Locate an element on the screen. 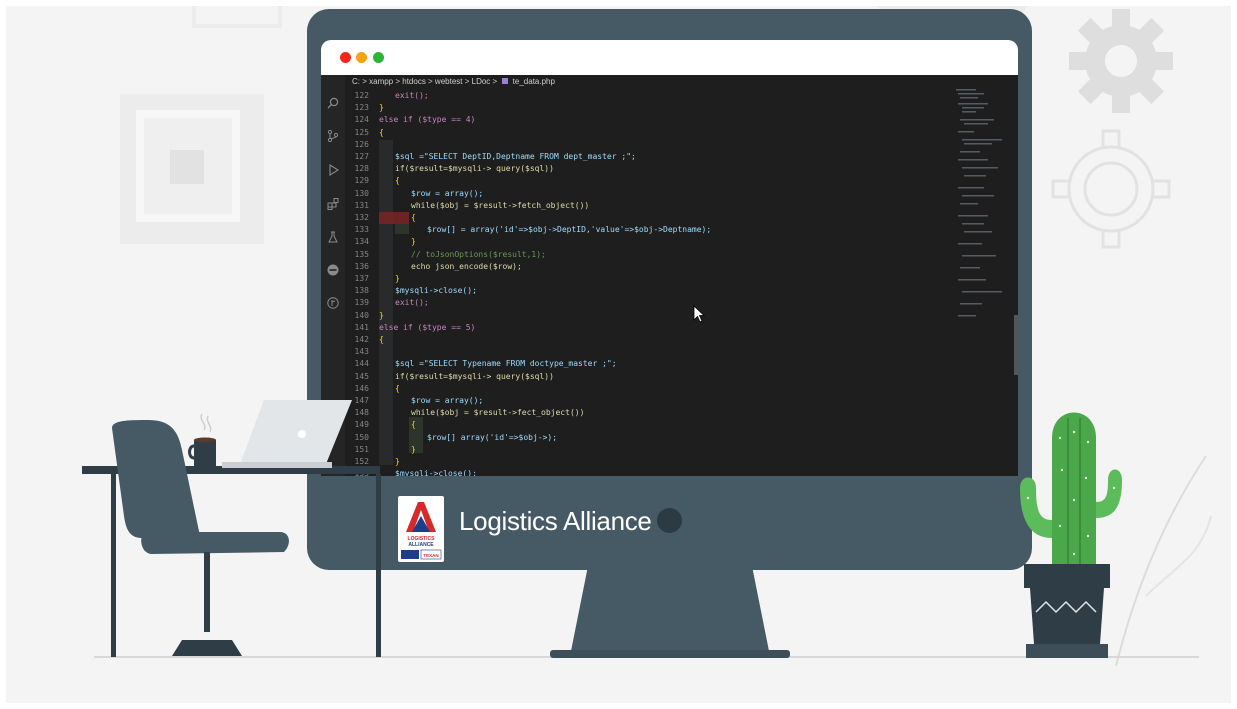 This screenshot has height=709, width=1237. line-number: 123 is located at coordinates (361, 108).